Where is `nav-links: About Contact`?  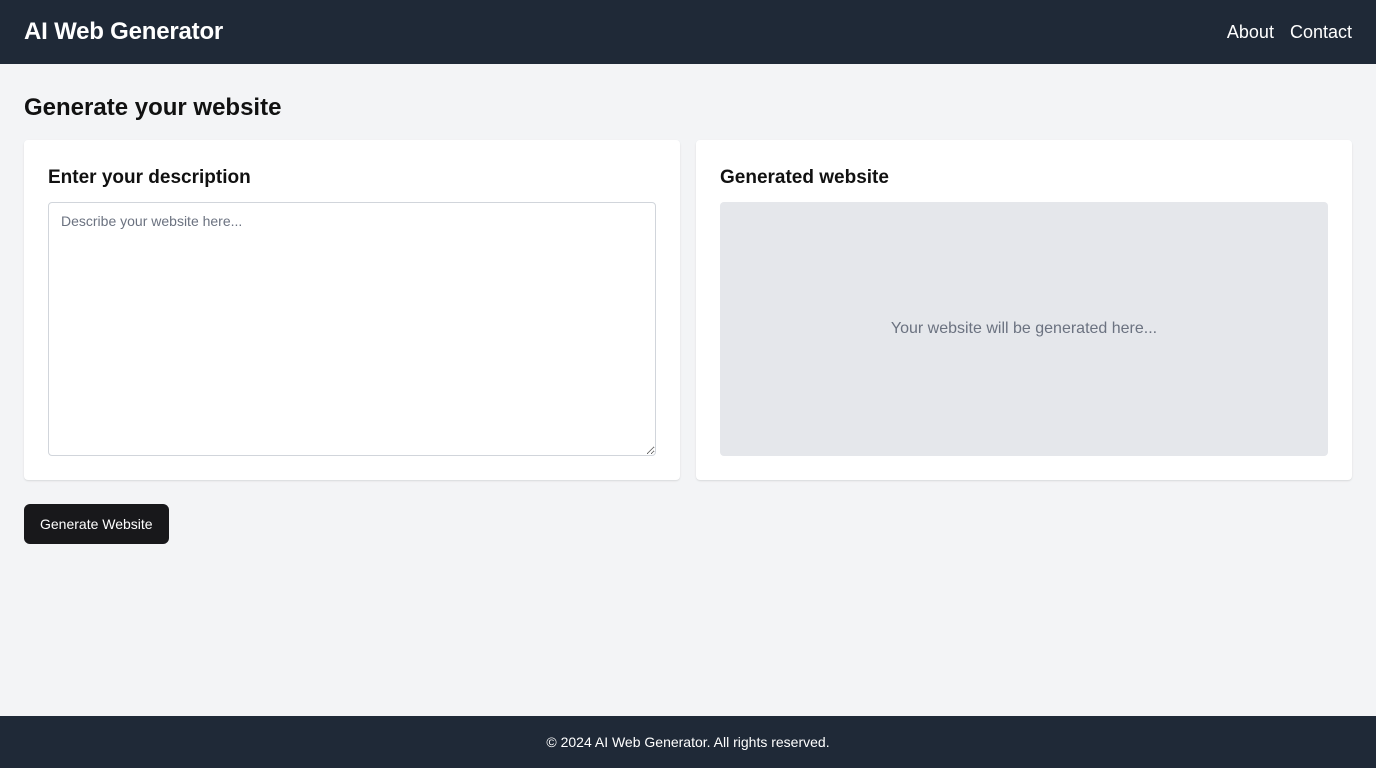
nav-links: About Contact is located at coordinates (1289, 32).